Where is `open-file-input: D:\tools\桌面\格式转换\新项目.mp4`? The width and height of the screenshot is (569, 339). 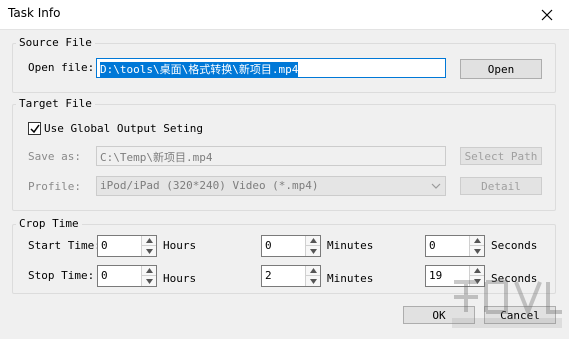 open-file-input: D:\tools\桌面\格式转换\新项目.mp4 is located at coordinates (271, 68).